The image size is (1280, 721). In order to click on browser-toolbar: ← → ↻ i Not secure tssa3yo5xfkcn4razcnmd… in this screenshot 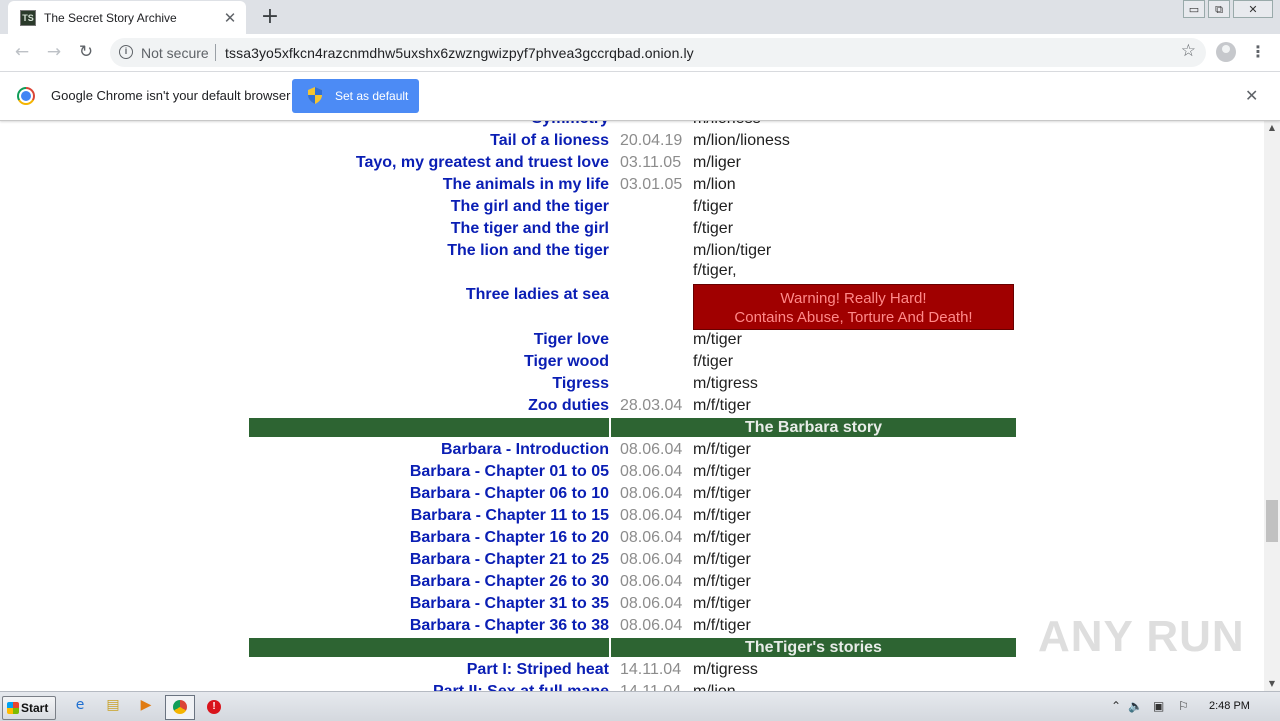, I will do `click(640, 53)`.